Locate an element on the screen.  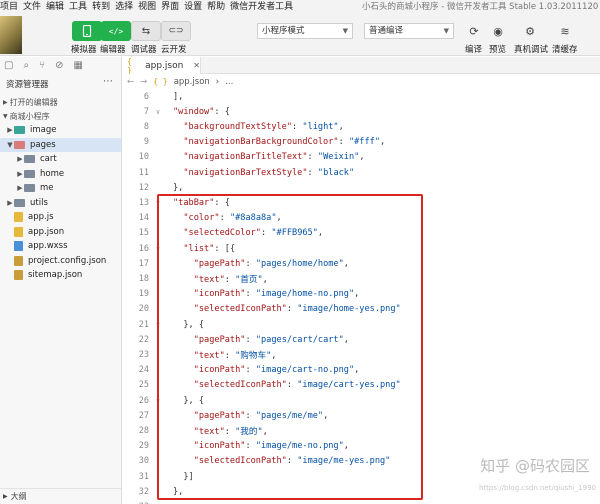
code-text: "pagePath": "pages/cart/cart", is located at coordinates (271, 339).